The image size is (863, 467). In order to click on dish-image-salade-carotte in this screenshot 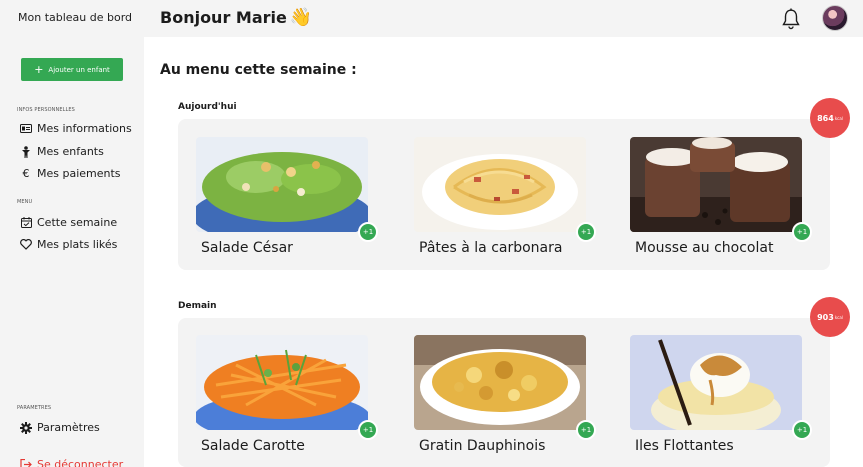, I will do `click(282, 382)`.